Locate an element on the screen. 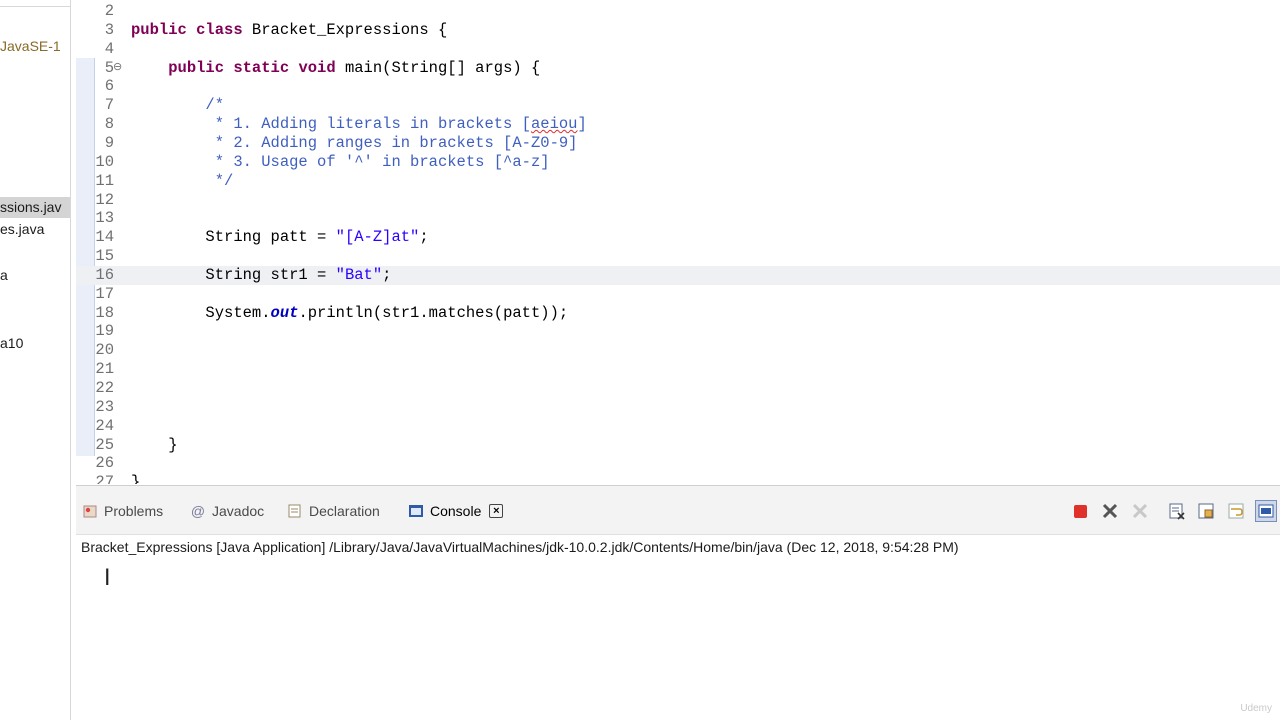 The width and height of the screenshot is (1280, 721). line-number: 10 is located at coordinates (104, 161).